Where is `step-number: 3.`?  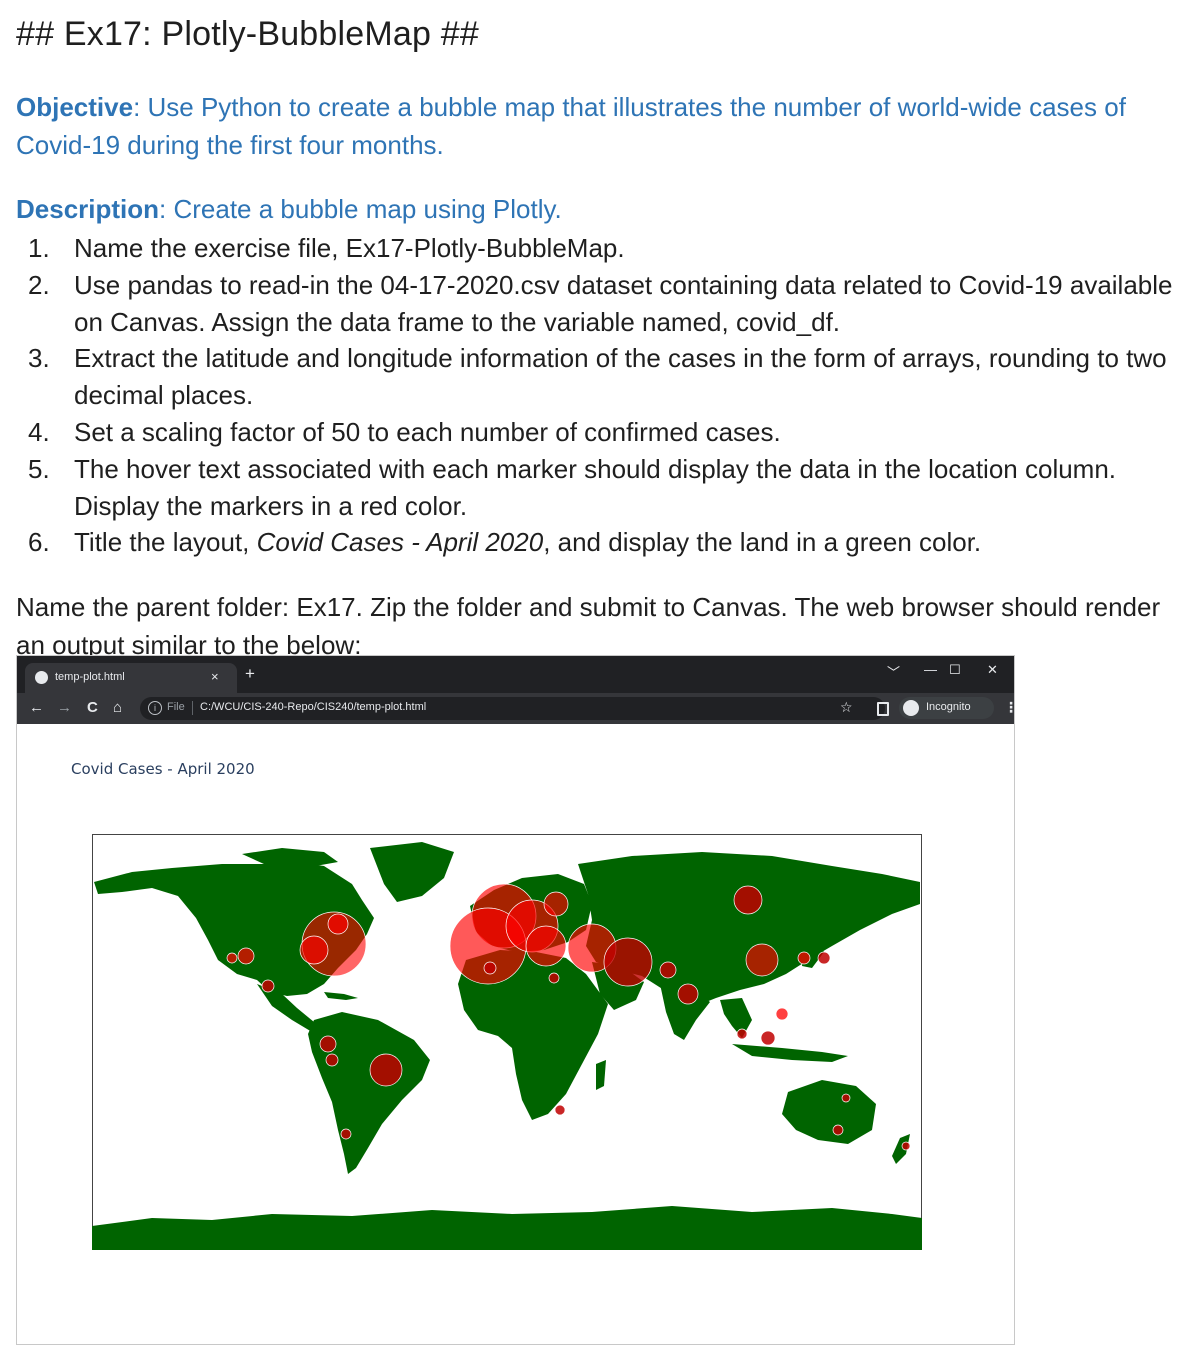
step-number: 3. is located at coordinates (39, 358).